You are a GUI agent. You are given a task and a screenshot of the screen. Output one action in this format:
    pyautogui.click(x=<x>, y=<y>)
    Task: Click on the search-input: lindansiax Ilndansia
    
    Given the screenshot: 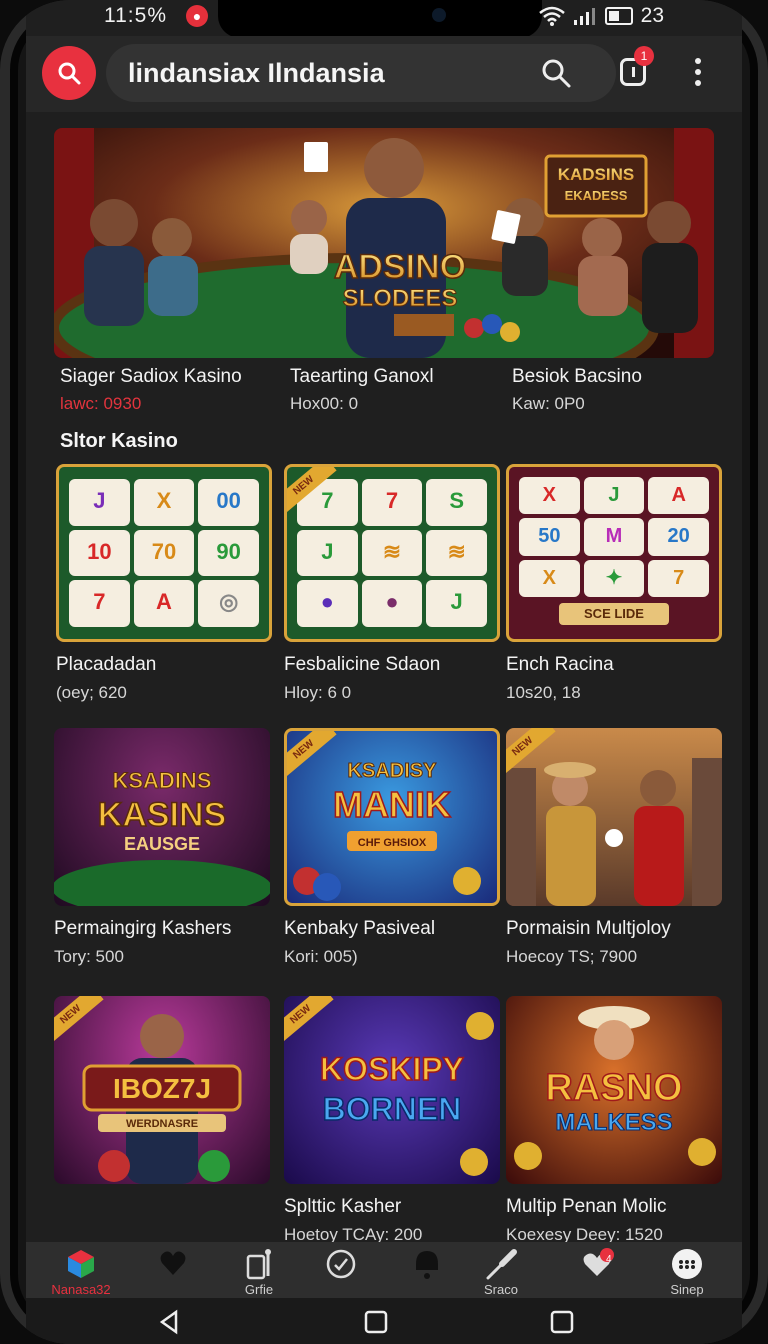 What is the action you would take?
    pyautogui.click(x=361, y=73)
    